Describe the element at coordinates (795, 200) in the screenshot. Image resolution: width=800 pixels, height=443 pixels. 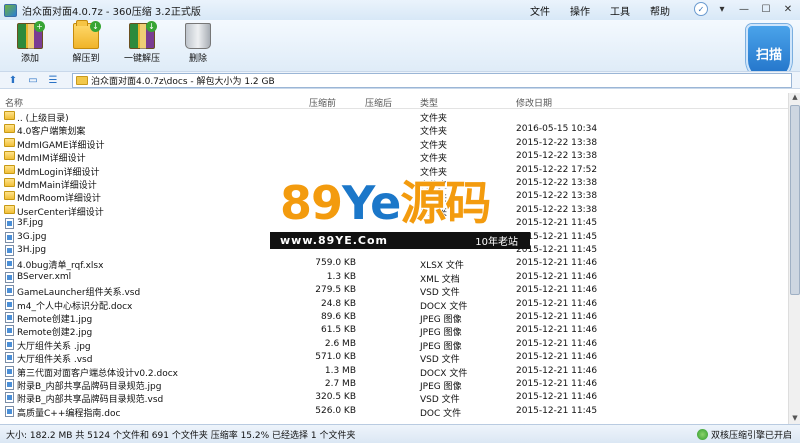
I see `scrollbar-thumb` at that location.